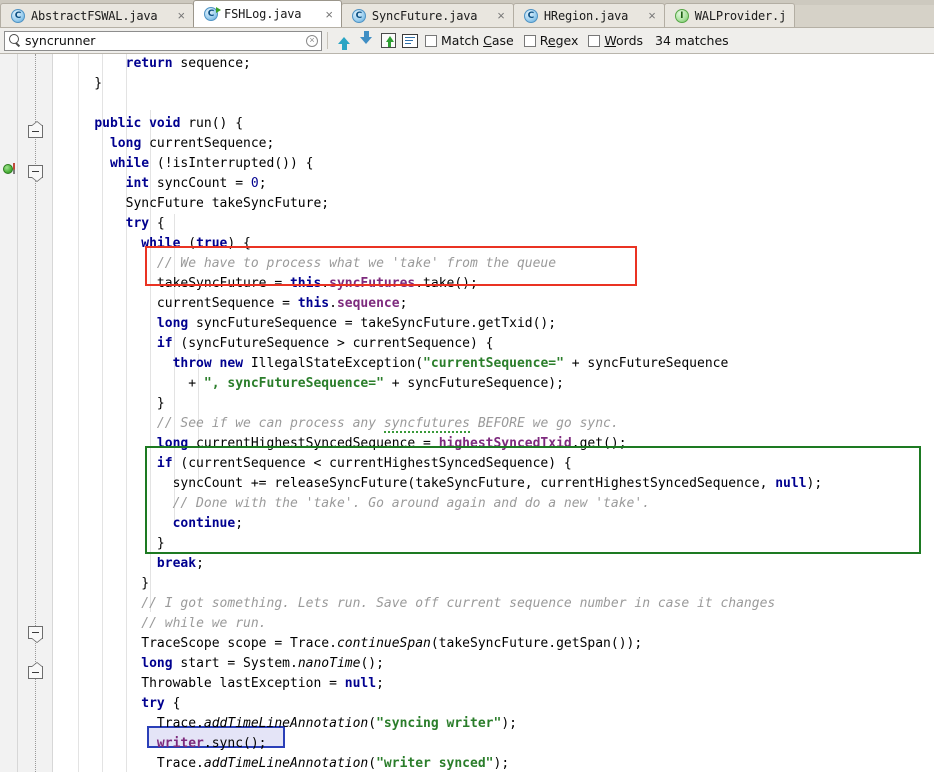 This screenshot has width=934, height=772. What do you see at coordinates (293, 383) in the screenshot?
I see `code-token: ", syncFutureSequence="` at bounding box center [293, 383].